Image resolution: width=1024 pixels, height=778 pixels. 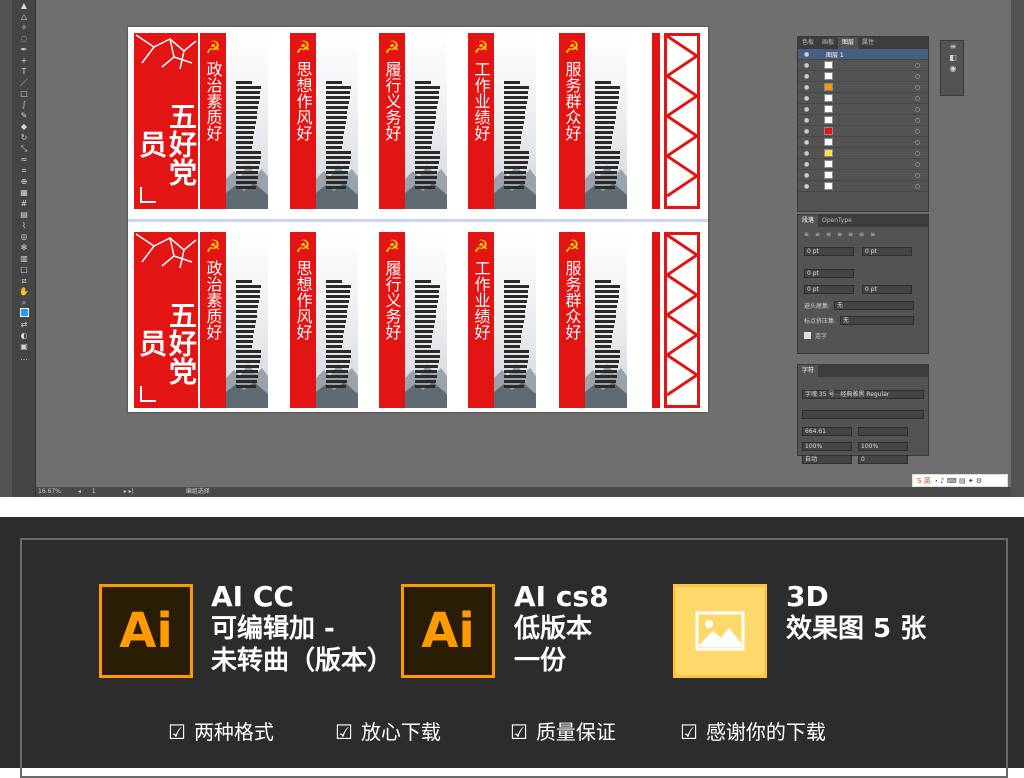 What do you see at coordinates (24, 170) in the screenshot?
I see `free-transform-icon: ⌗` at bounding box center [24, 170].